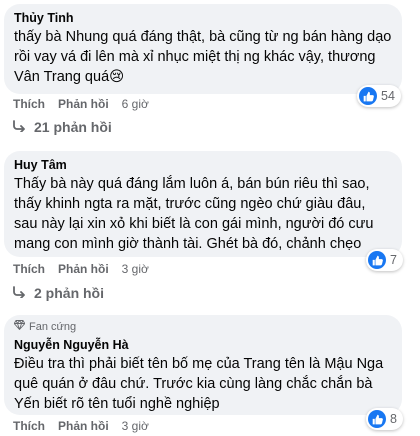  I want to click on reaction-count: 8, so click(384, 419).